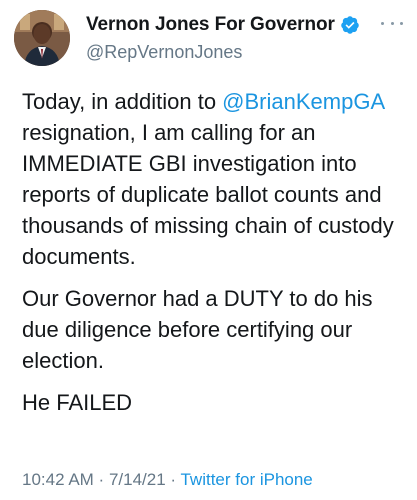 This screenshot has width=417, height=500. Describe the element at coordinates (303, 101) in the screenshot. I see `mention-link: @BrianKempGA` at that location.